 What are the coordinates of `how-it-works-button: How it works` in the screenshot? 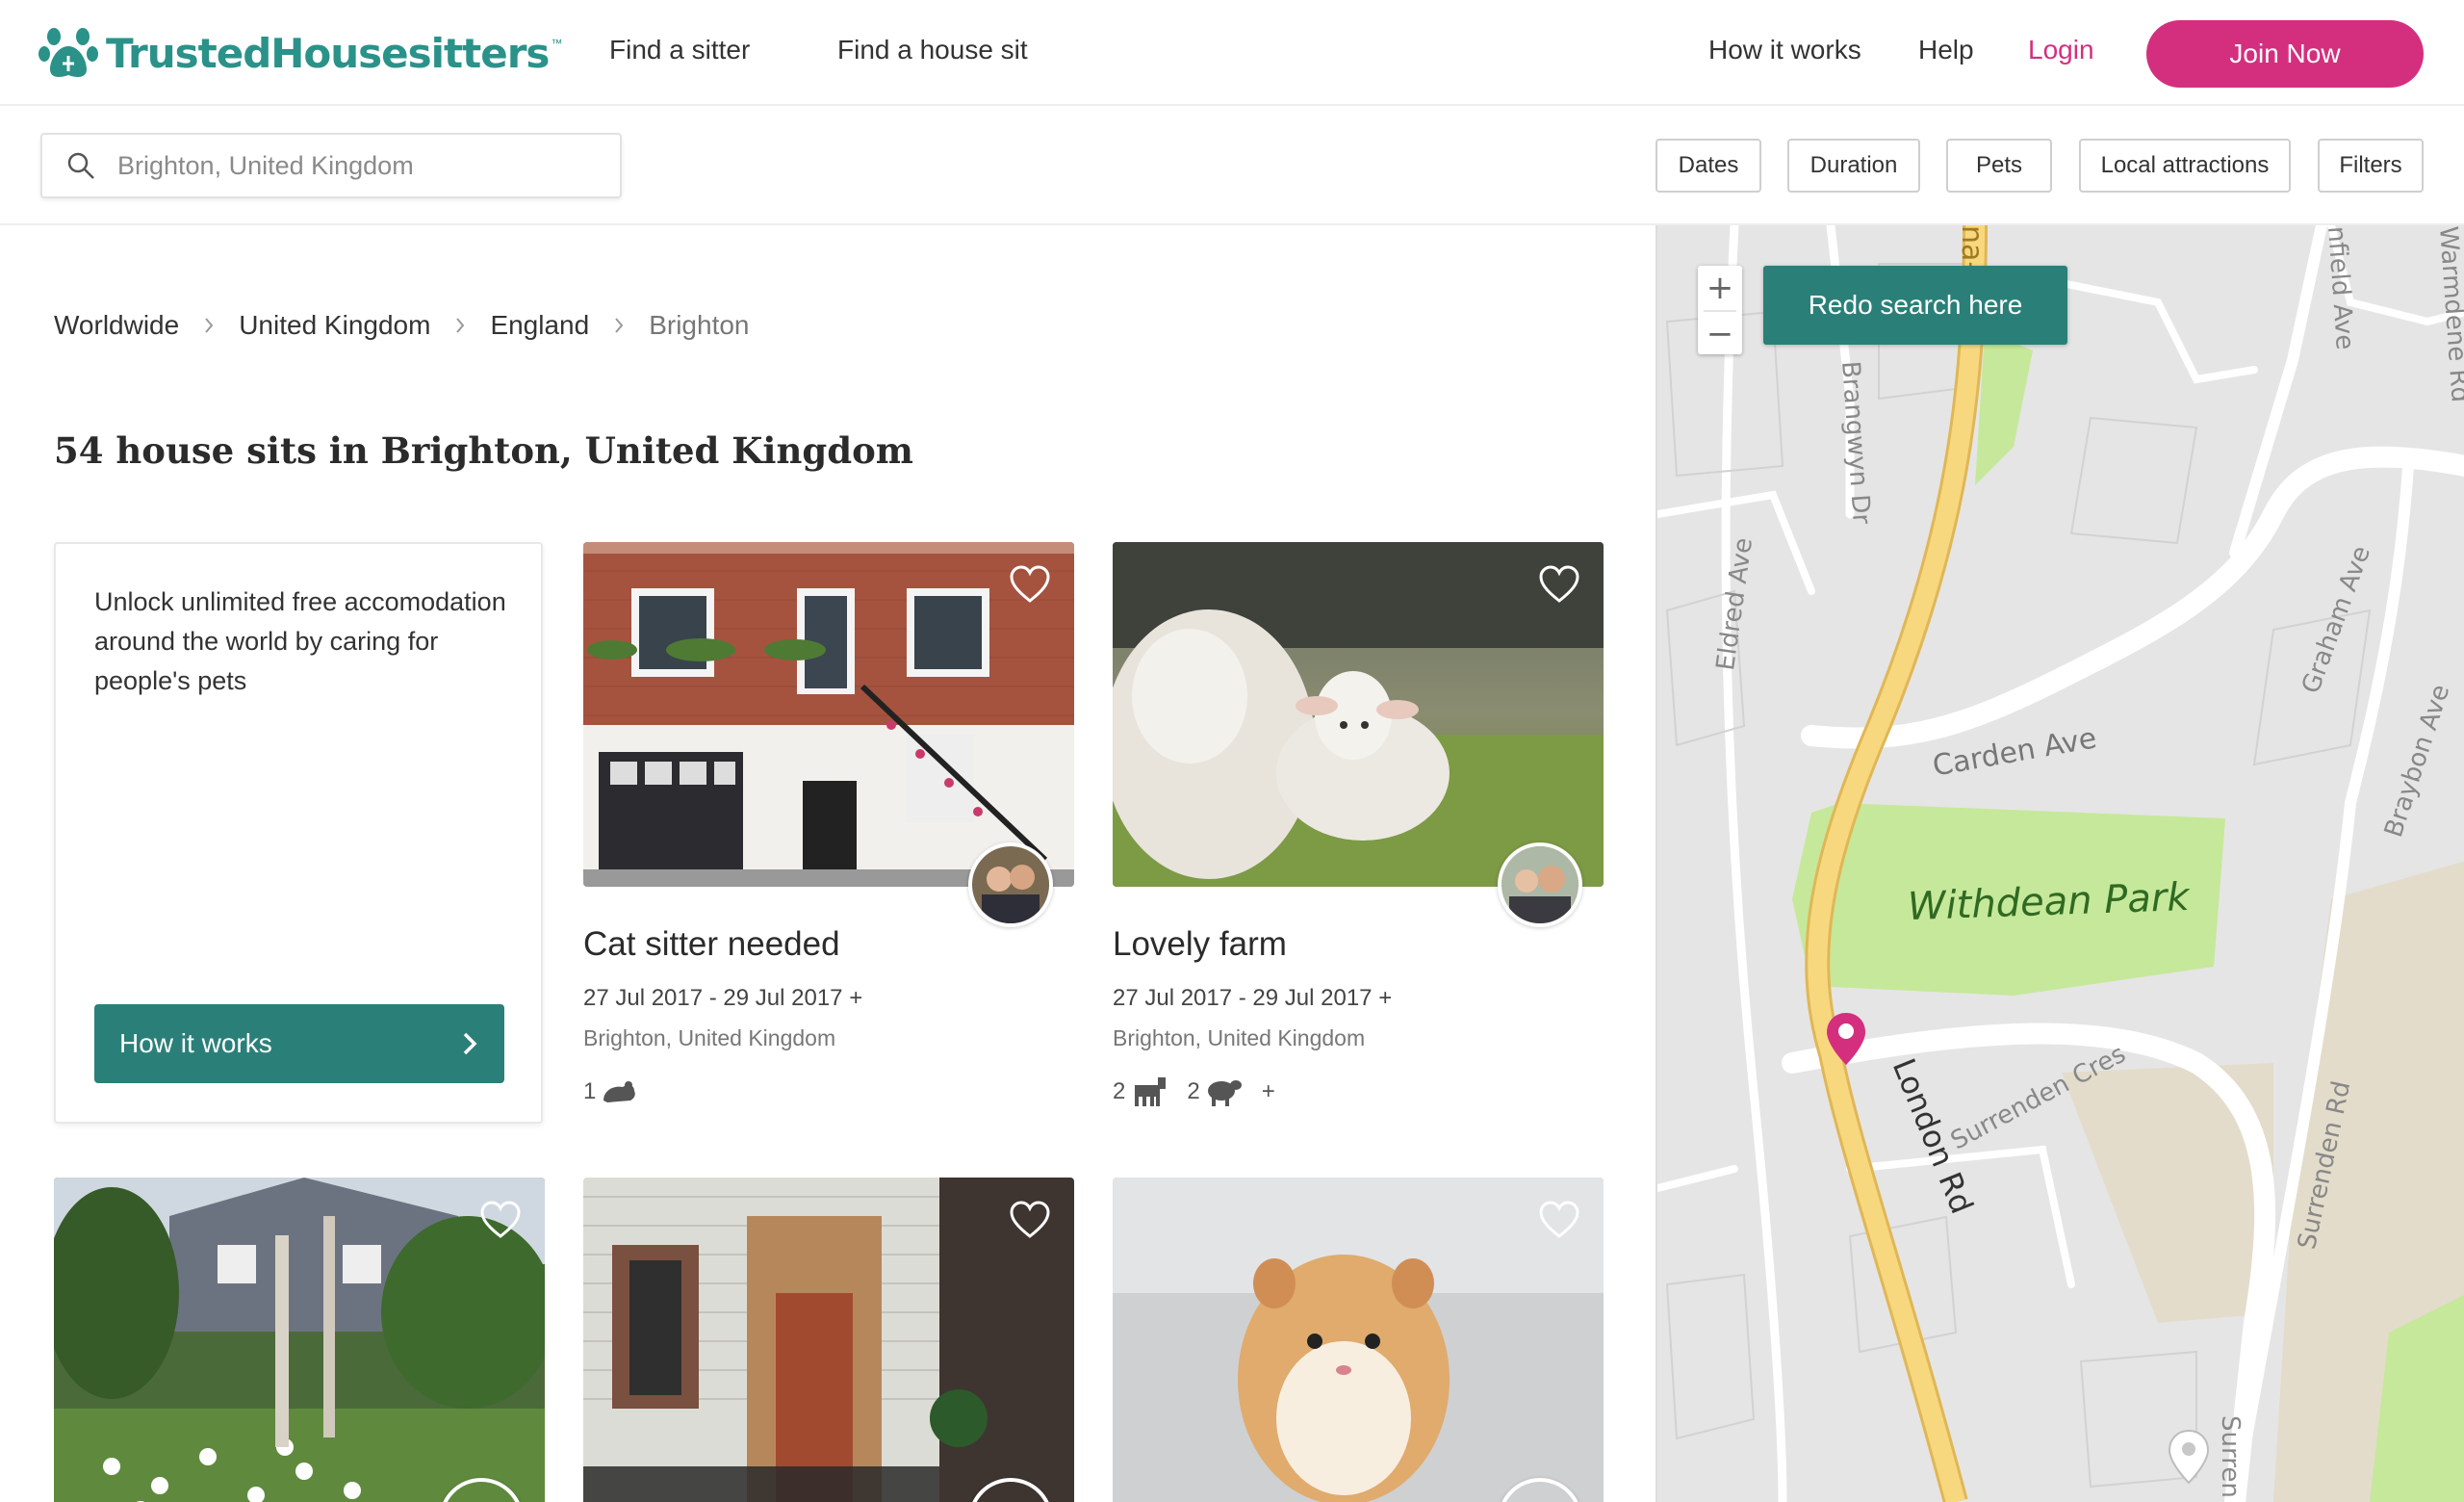 It's located at (299, 1043).